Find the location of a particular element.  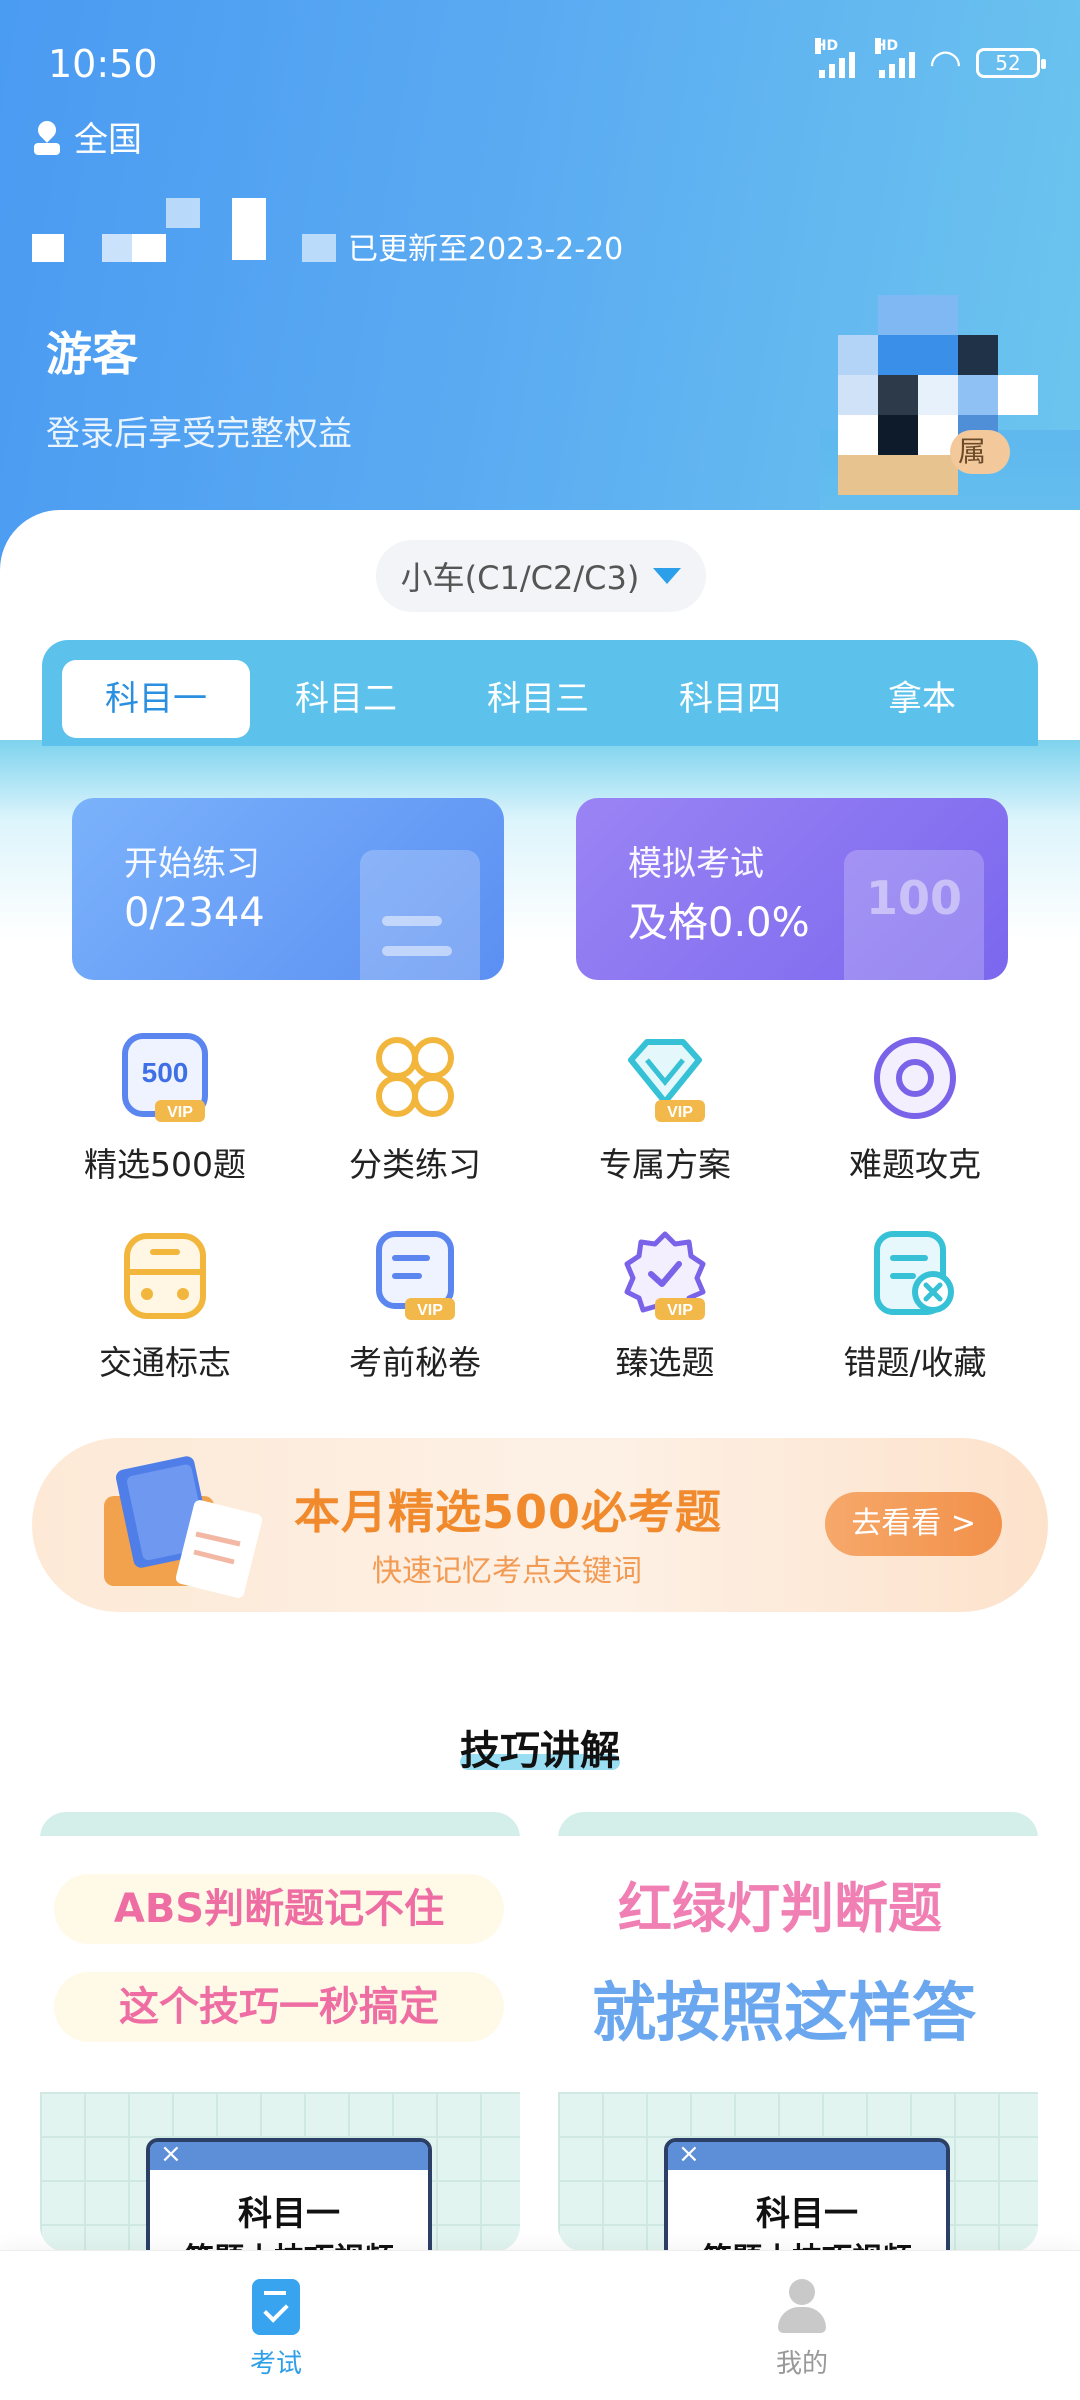

practice-label: 开始练习 is located at coordinates (192, 864).